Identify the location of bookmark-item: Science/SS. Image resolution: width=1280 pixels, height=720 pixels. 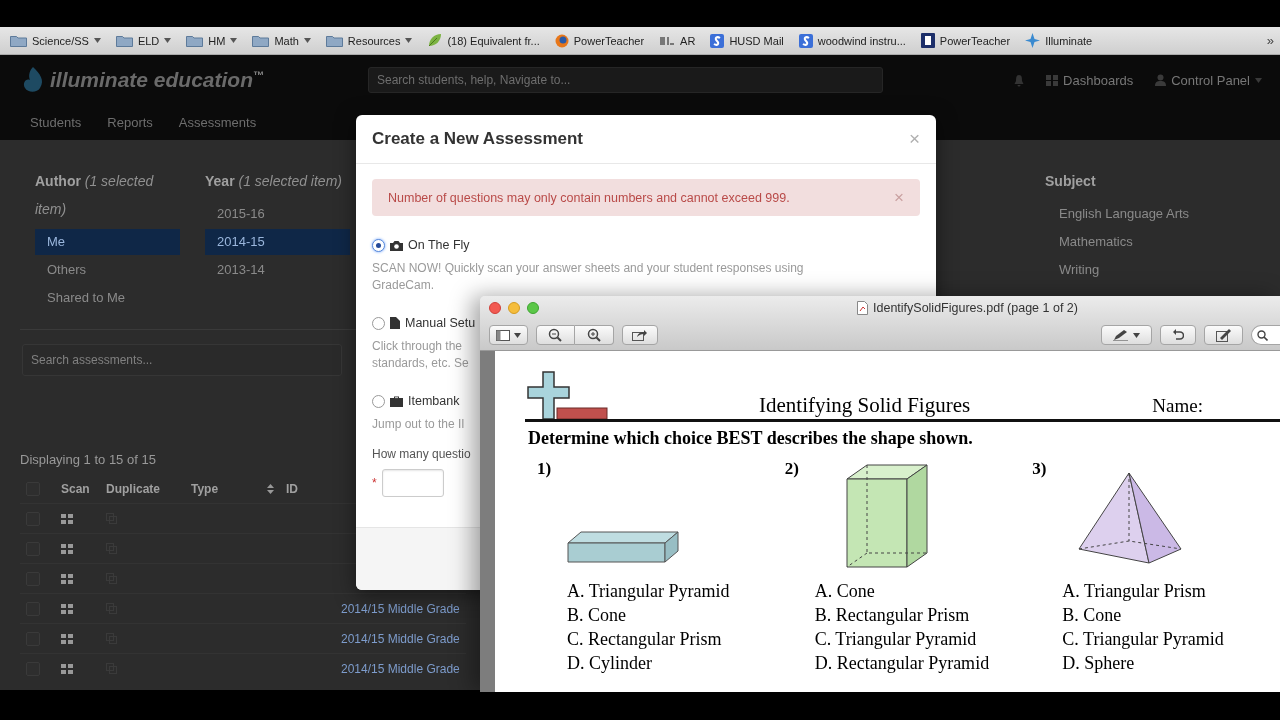
(55, 40).